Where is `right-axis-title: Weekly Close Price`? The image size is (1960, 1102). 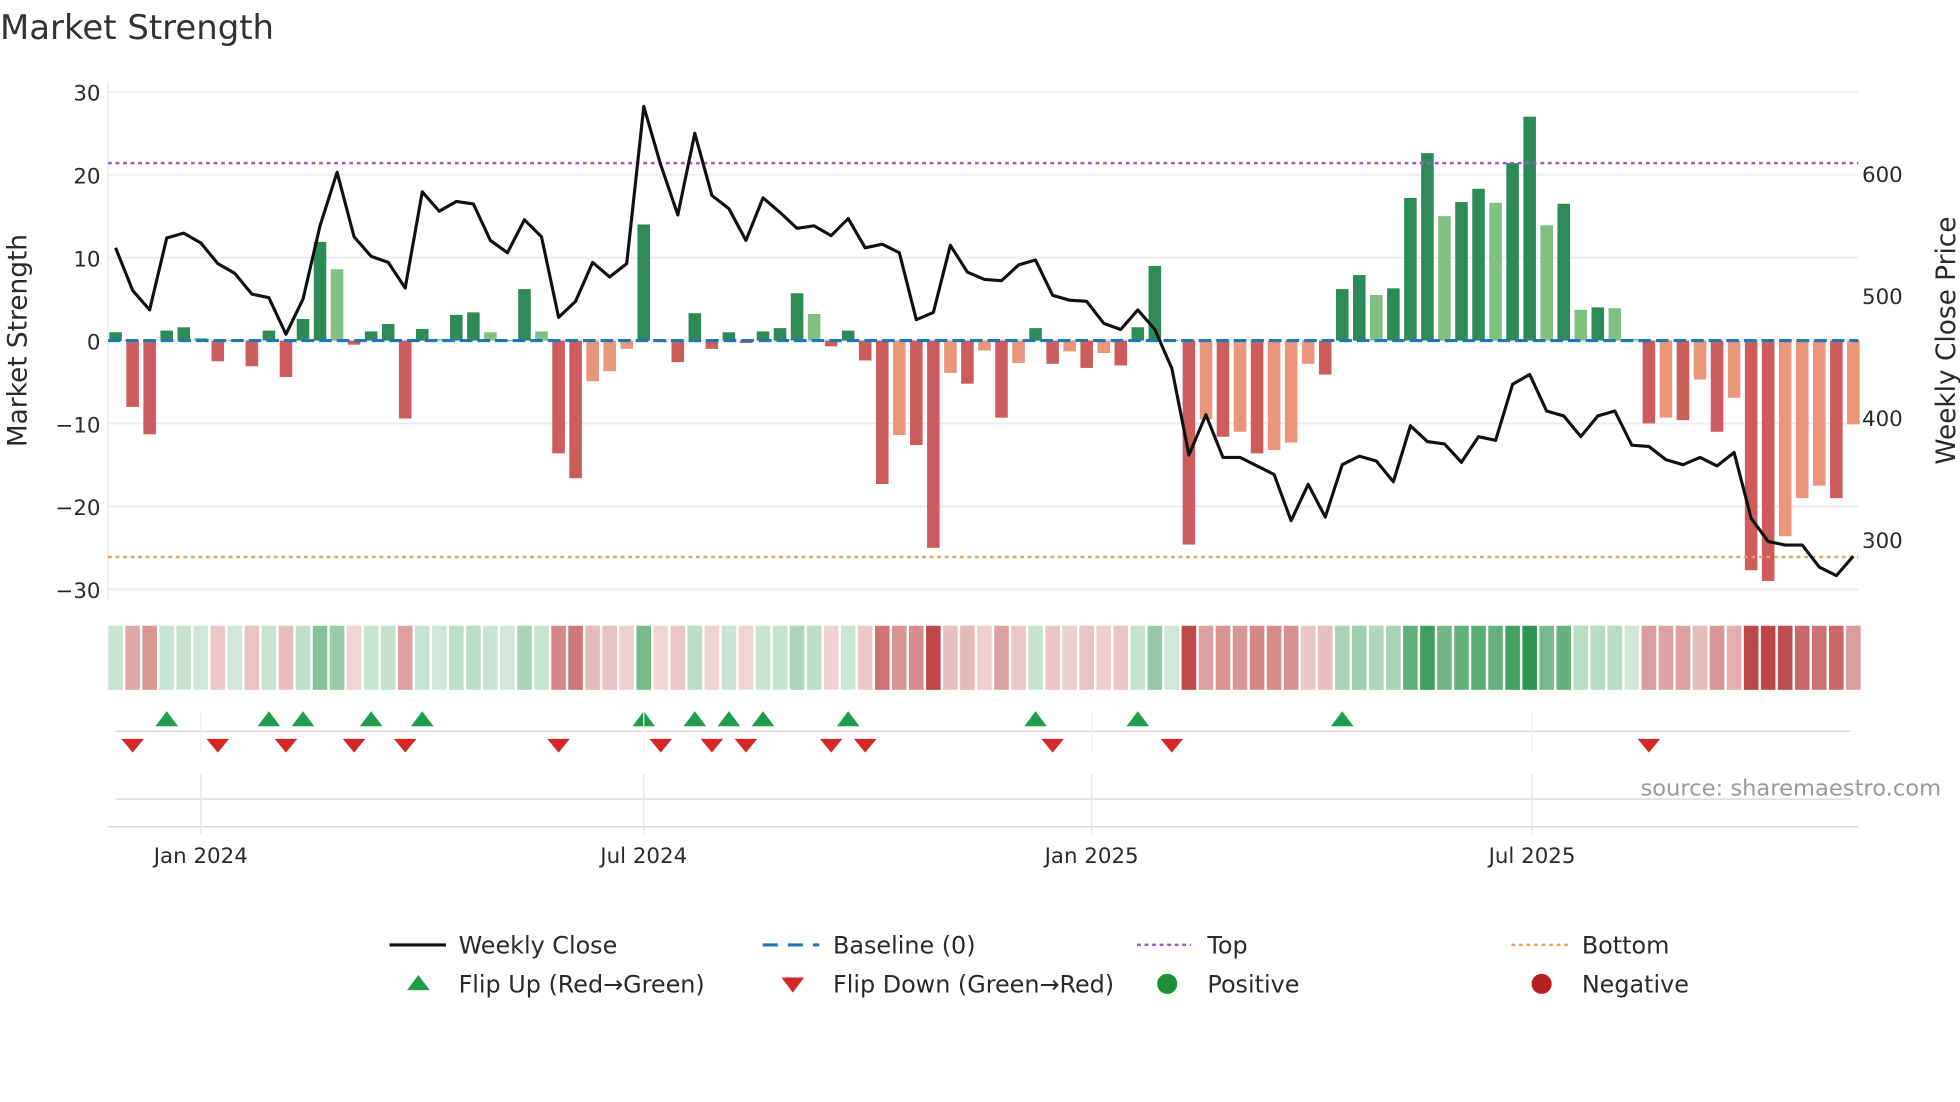
right-axis-title: Weekly Close Price is located at coordinates (1946, 340).